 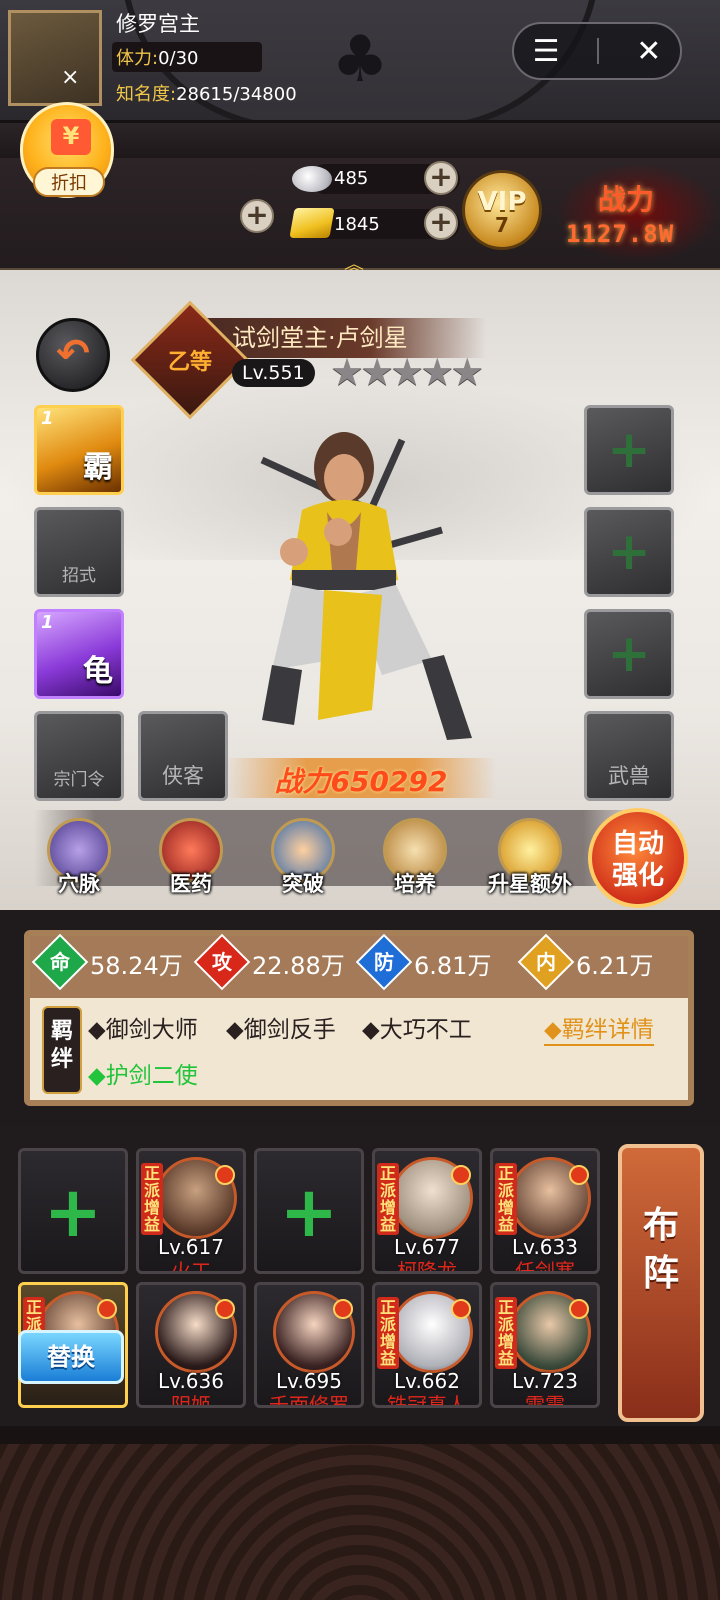 I want to click on hero-companion-slot: 侠客, so click(x=183, y=756).